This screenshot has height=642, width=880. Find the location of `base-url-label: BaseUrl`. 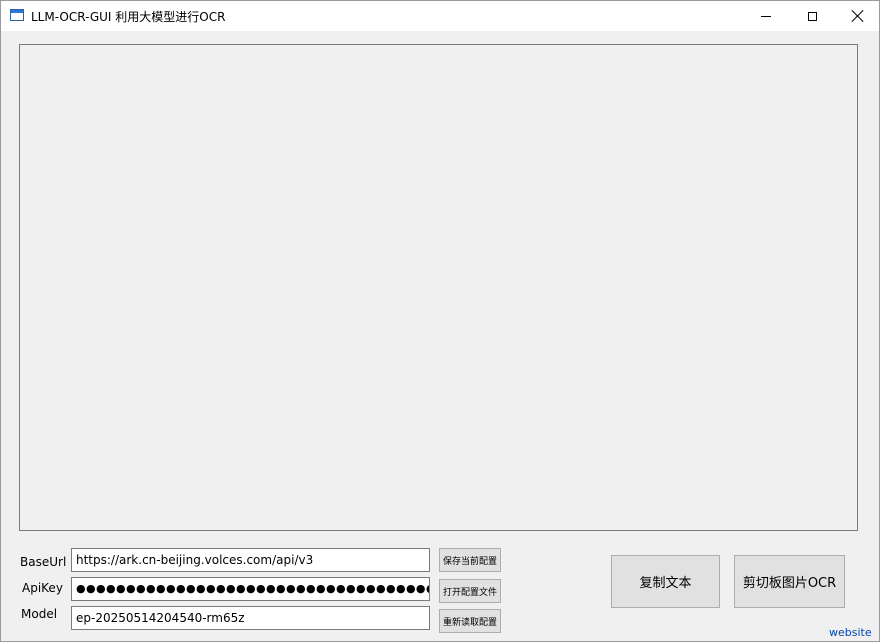

base-url-label: BaseUrl is located at coordinates (43, 562).